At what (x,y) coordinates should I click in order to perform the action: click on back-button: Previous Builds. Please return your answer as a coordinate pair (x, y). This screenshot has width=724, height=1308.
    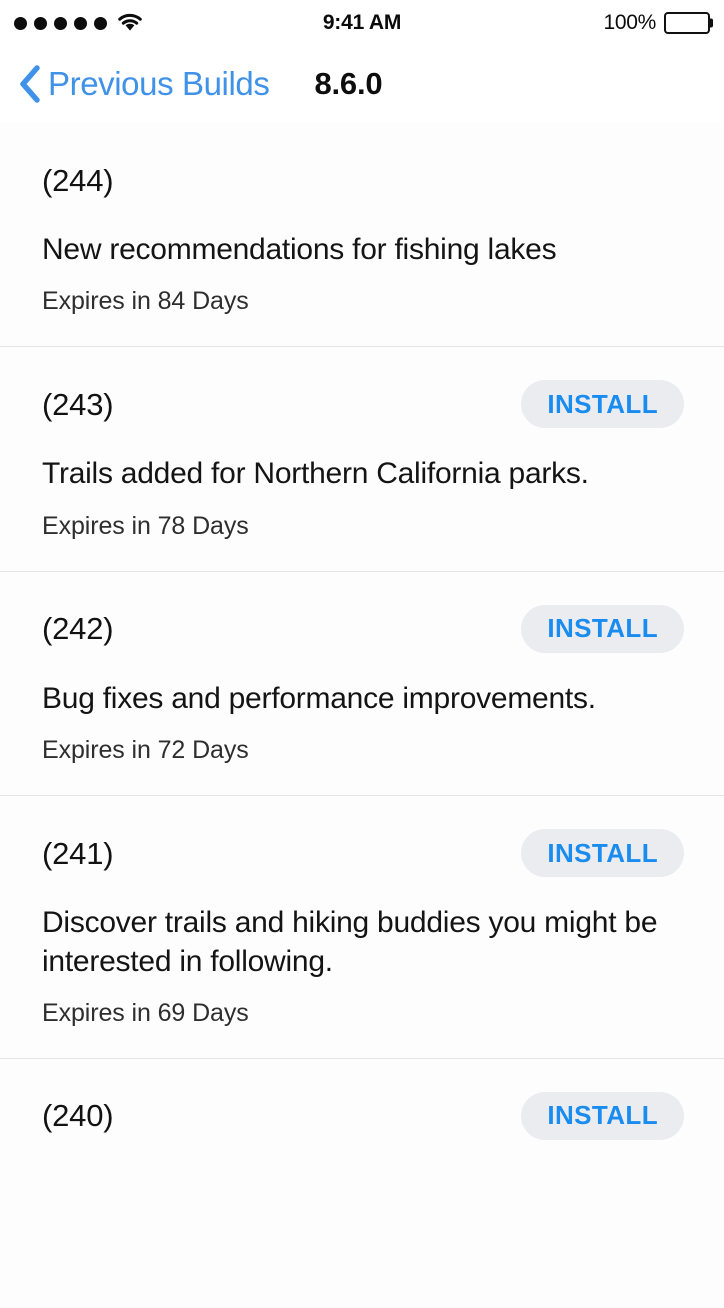
    Looking at the image, I should click on (144, 84).